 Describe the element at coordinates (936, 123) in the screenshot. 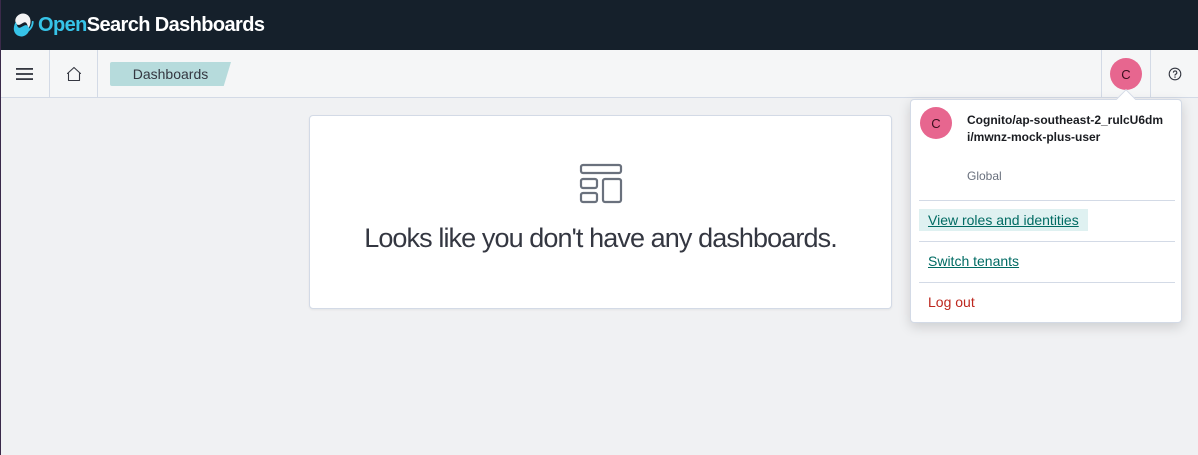

I see `popover-user-avatar: C` at that location.